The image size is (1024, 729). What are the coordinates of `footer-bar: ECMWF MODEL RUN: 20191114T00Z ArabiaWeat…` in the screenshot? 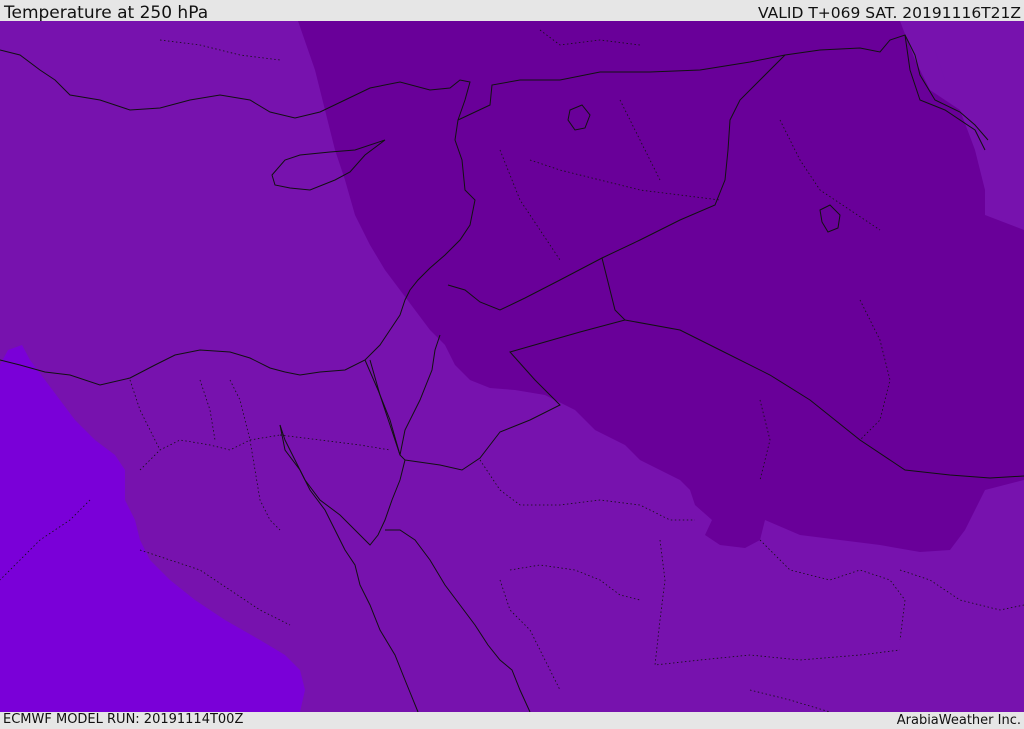 It's located at (512, 720).